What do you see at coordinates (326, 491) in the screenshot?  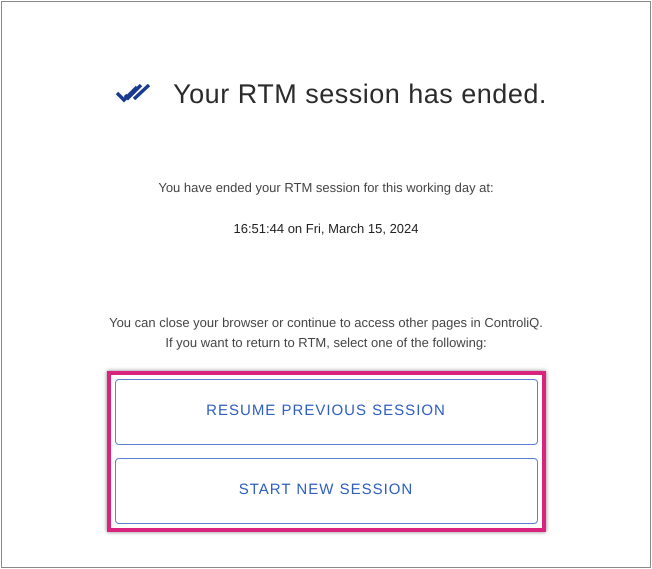 I see `session-button: START NEW SESSION` at bounding box center [326, 491].